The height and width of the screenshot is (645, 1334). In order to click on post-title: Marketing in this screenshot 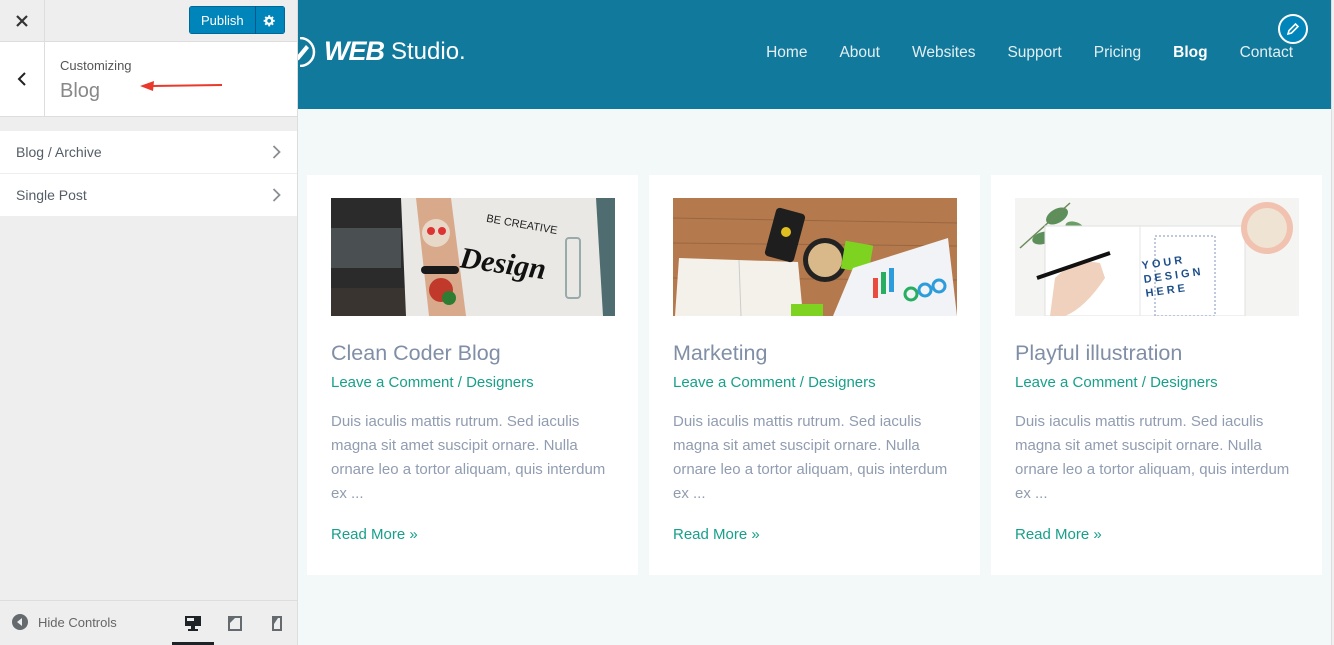, I will do `click(814, 353)`.